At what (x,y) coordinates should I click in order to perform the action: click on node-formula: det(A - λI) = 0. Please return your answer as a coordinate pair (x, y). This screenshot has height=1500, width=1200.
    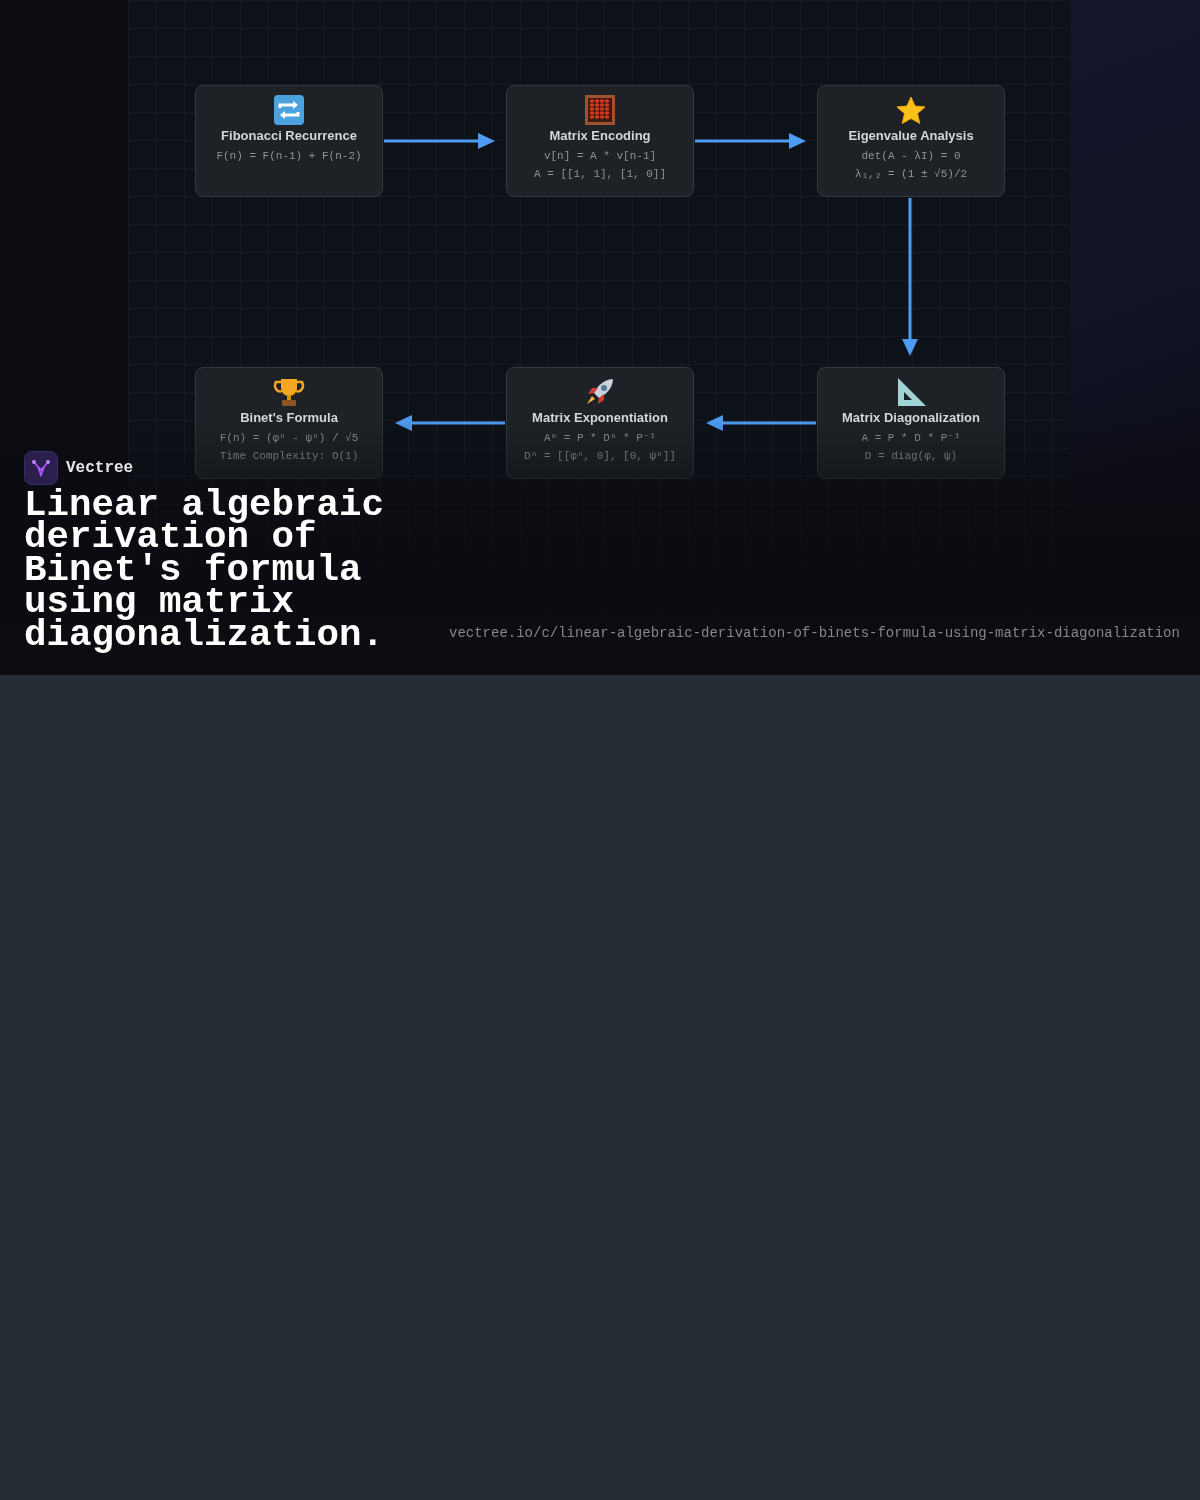
    Looking at the image, I should click on (911, 156).